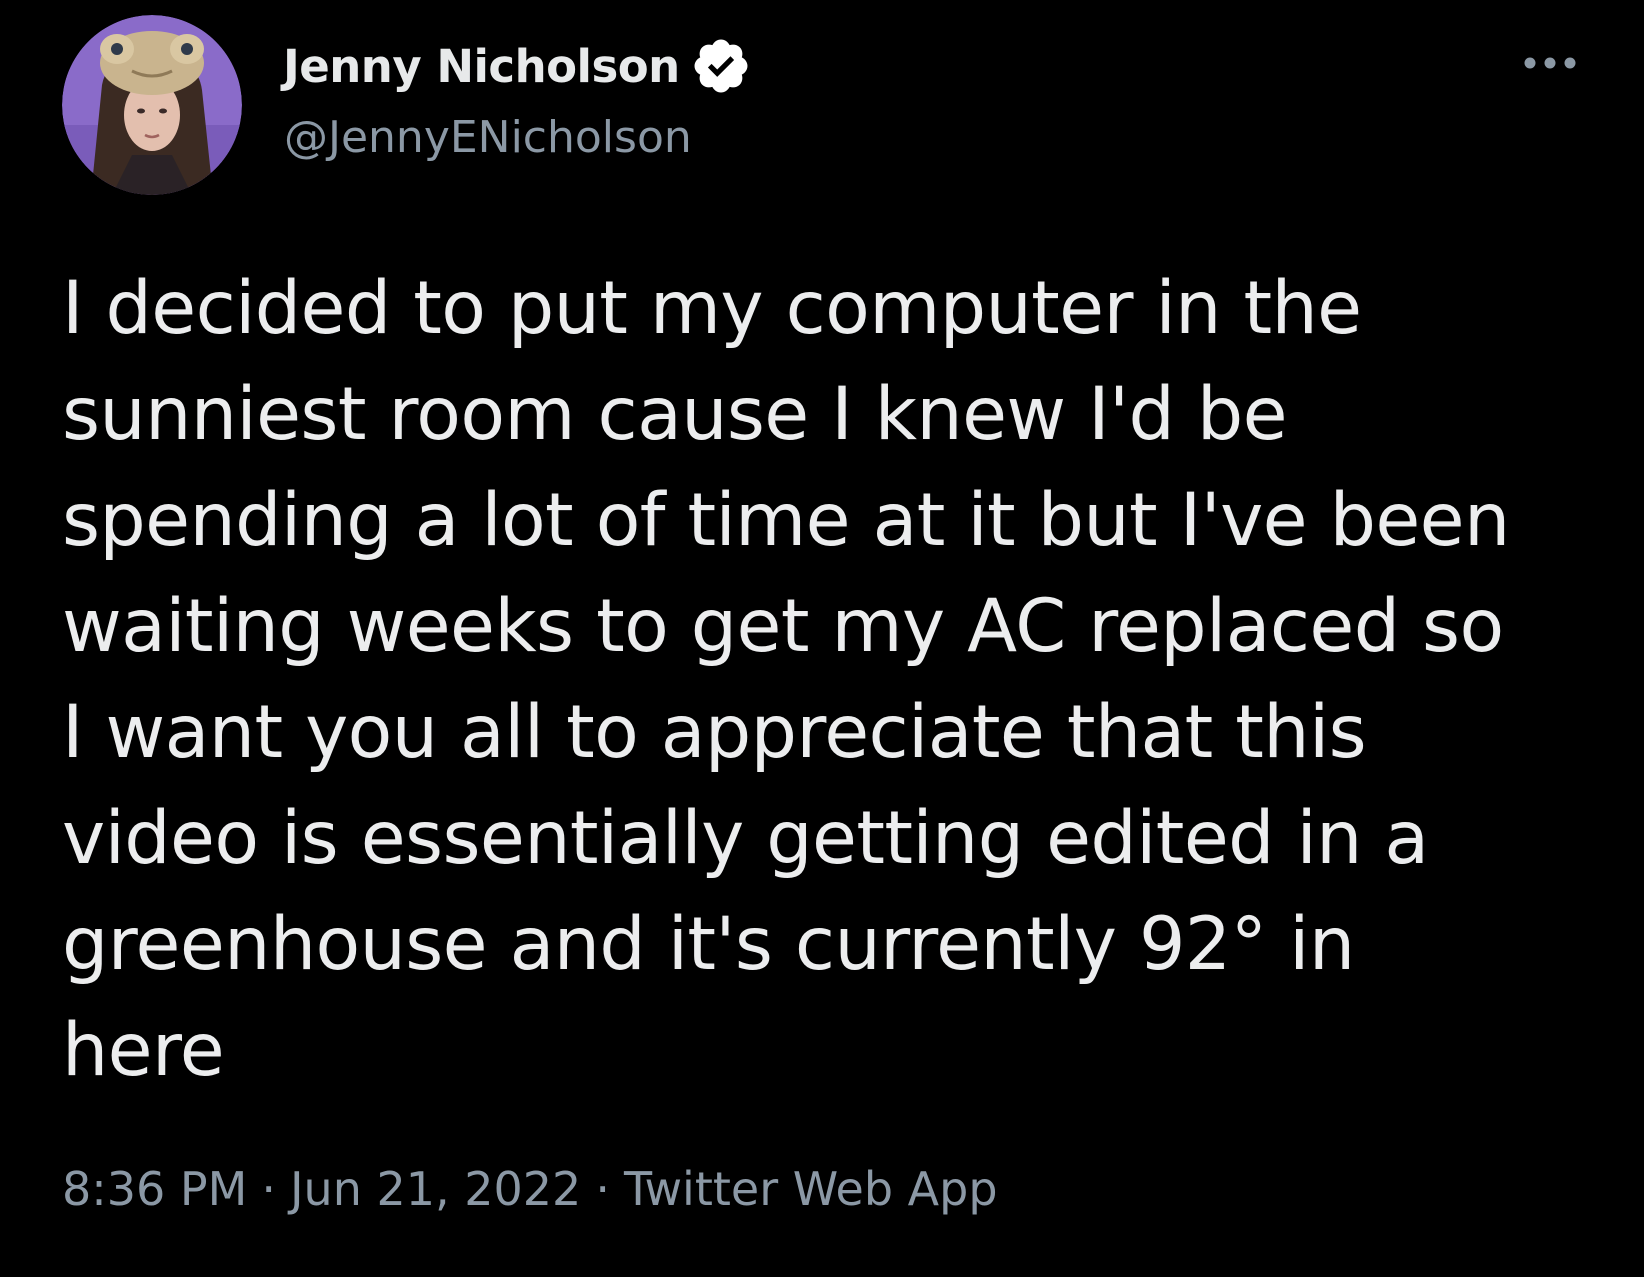 Image resolution: width=1644 pixels, height=1277 pixels. I want to click on more-options-icon, so click(1550, 63).